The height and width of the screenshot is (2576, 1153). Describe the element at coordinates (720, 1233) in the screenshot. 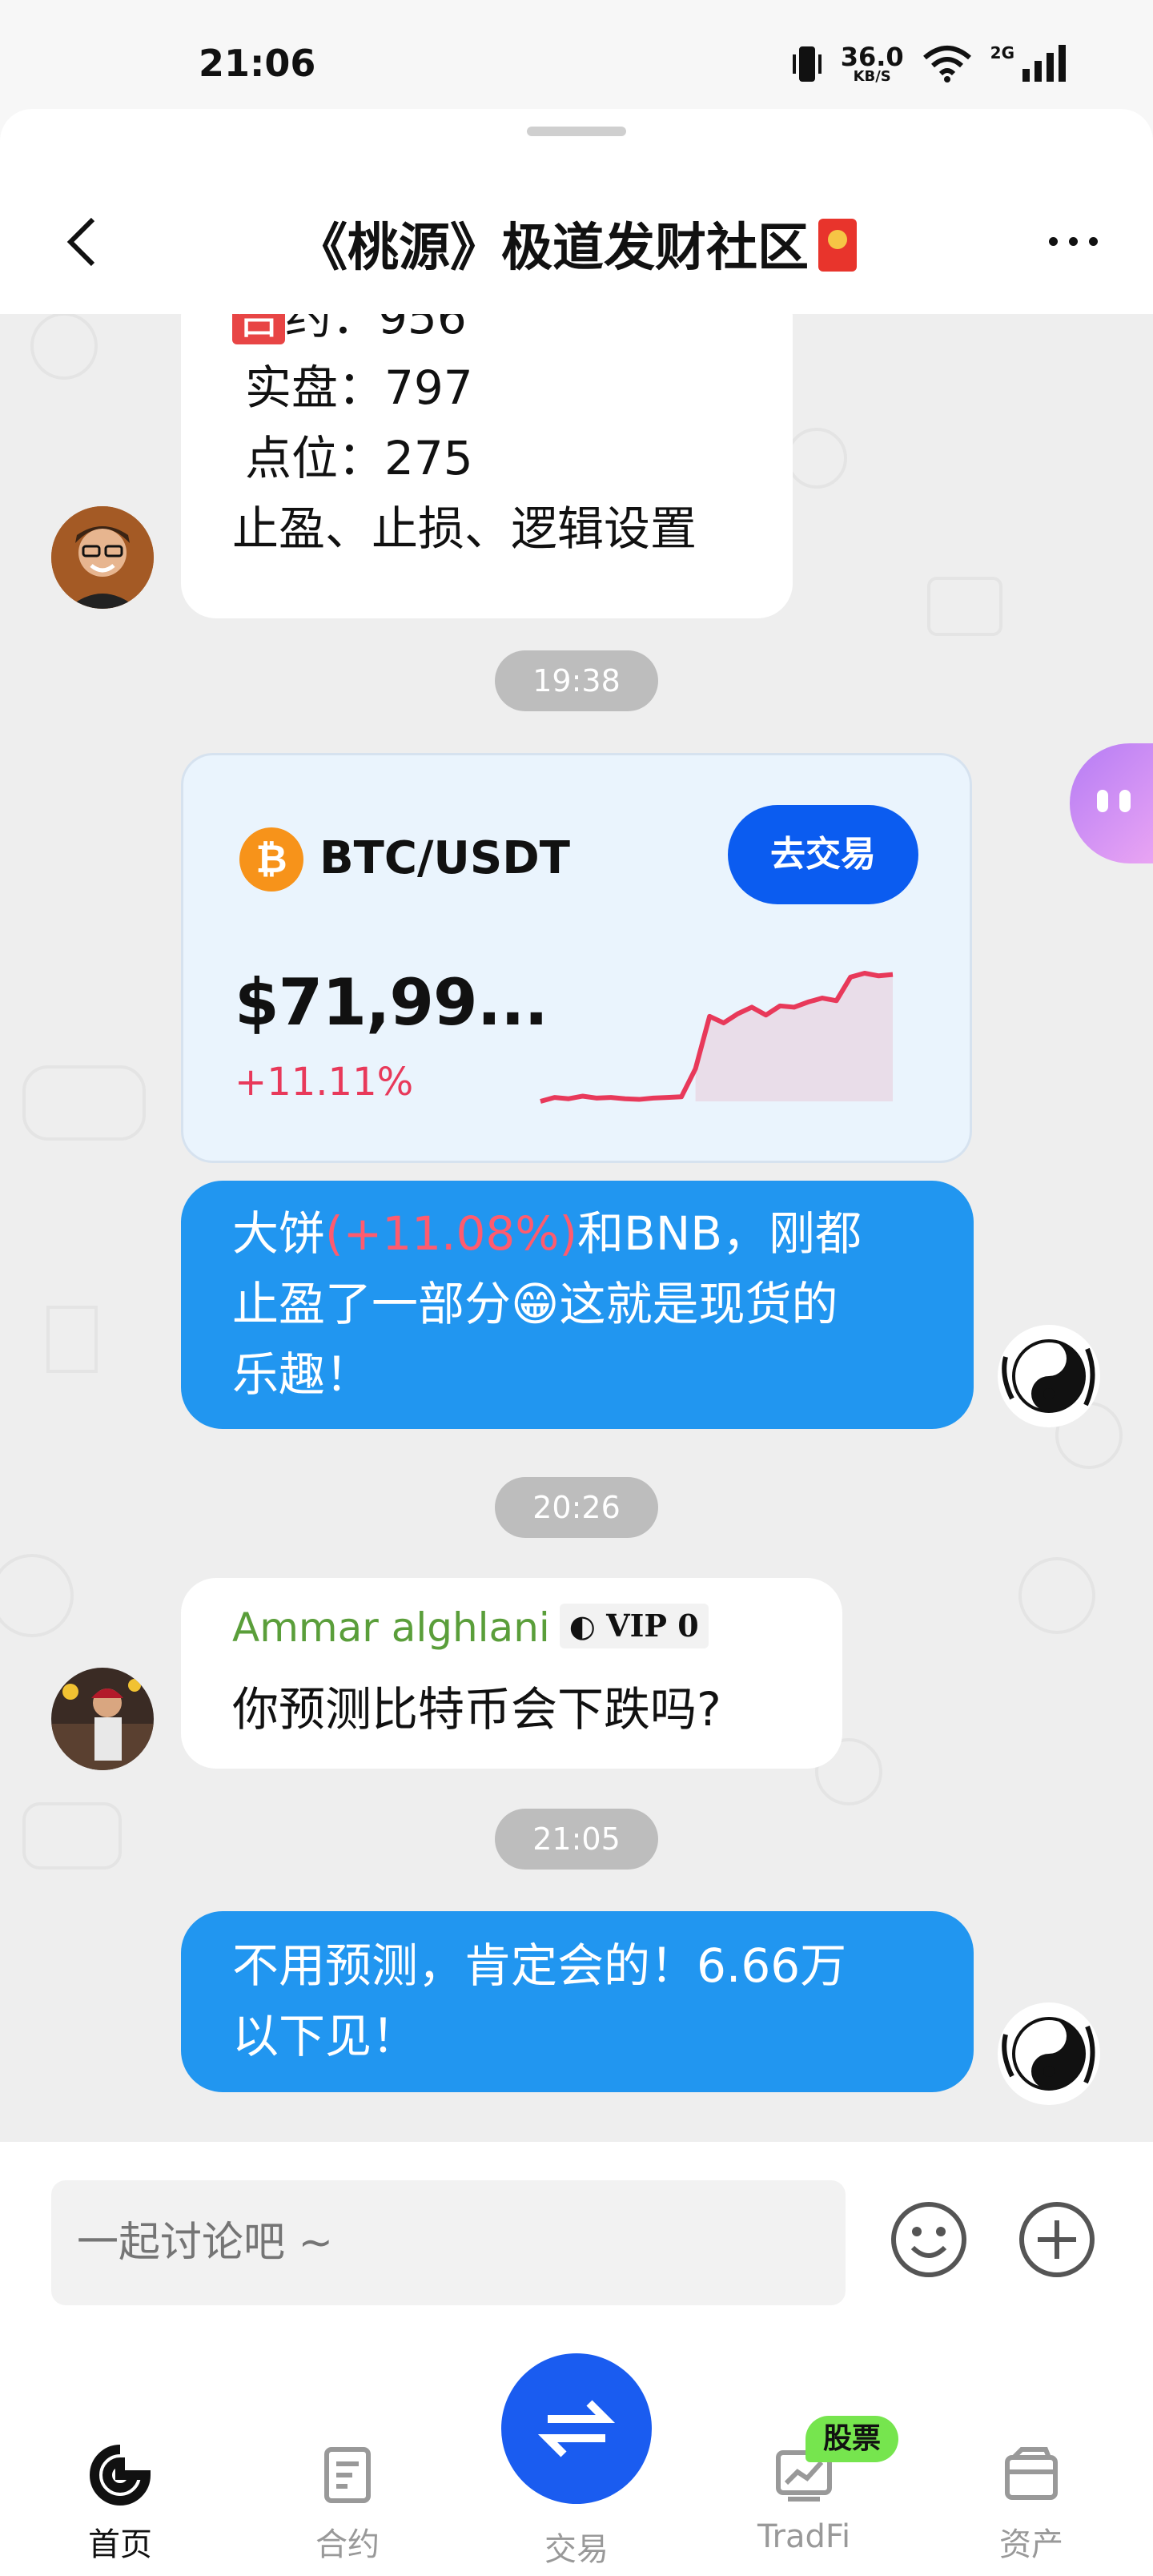

I see `message-line-text: 和BNB，刚都` at that location.